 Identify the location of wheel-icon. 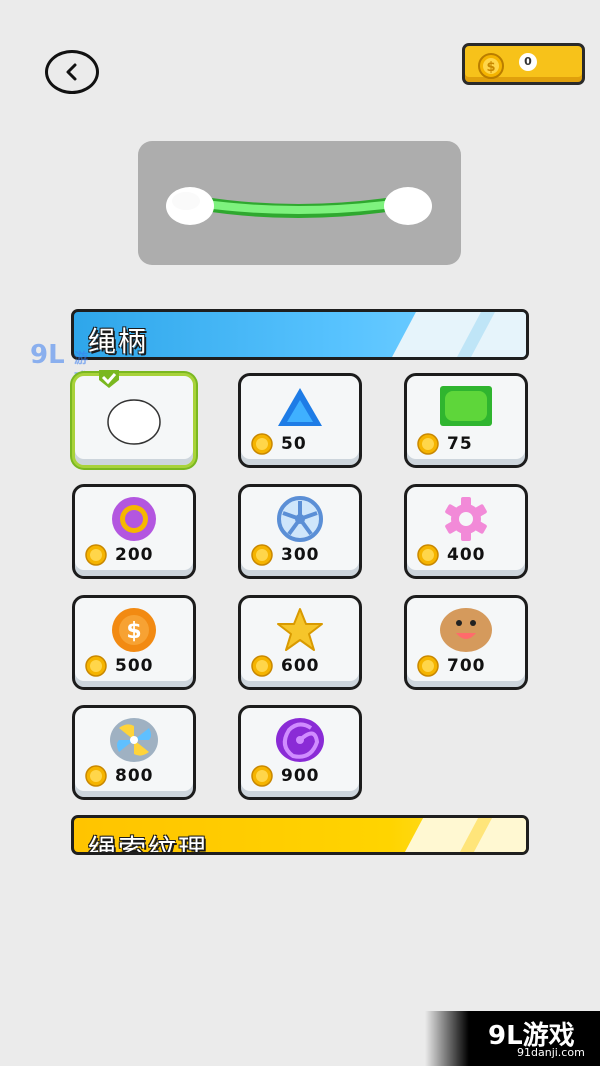
(300, 519).